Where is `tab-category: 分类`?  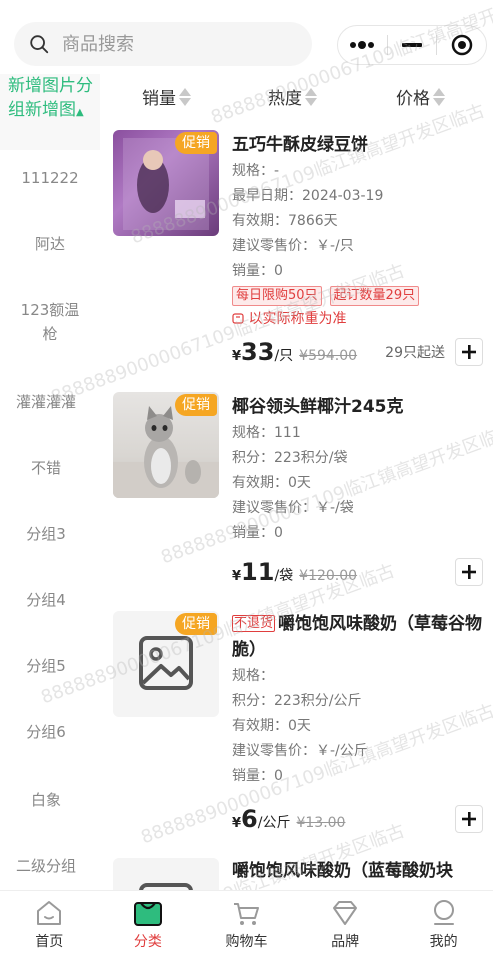 tab-category: 分类 is located at coordinates (148, 925).